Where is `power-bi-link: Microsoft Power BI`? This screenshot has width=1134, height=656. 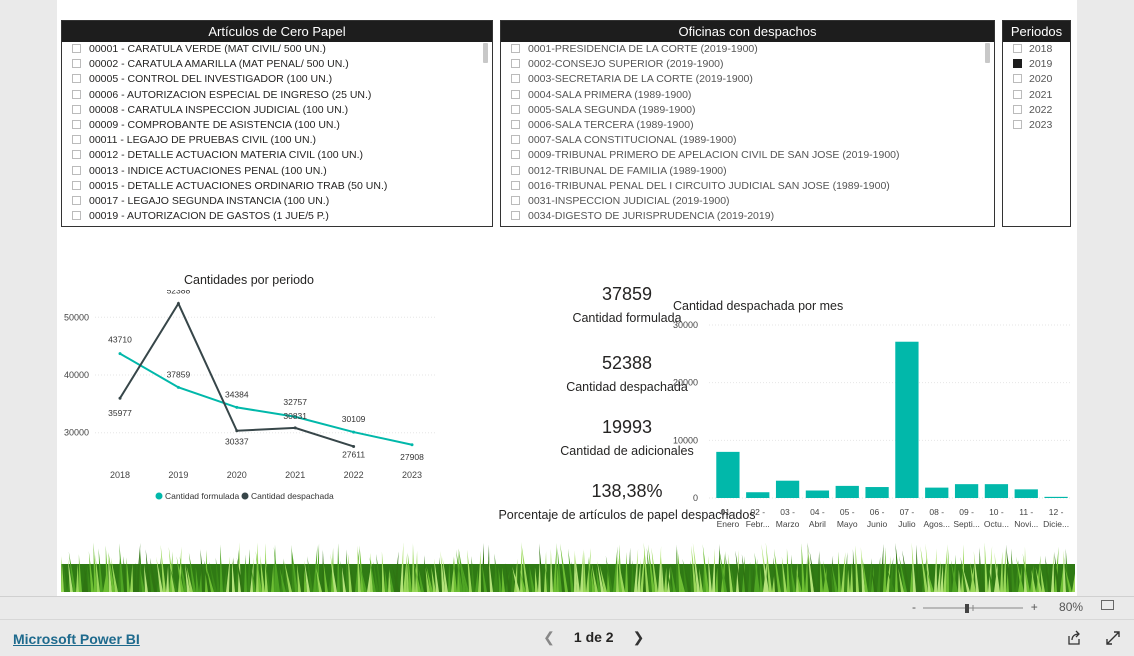 power-bi-link: Microsoft Power BI is located at coordinates (76, 639).